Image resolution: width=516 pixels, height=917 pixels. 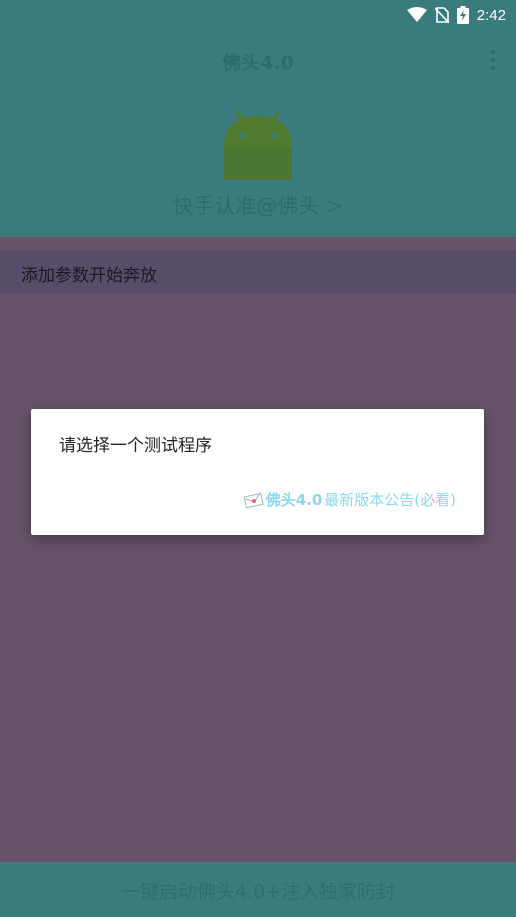 I want to click on status-bar: 2:42, so click(x=258, y=15).